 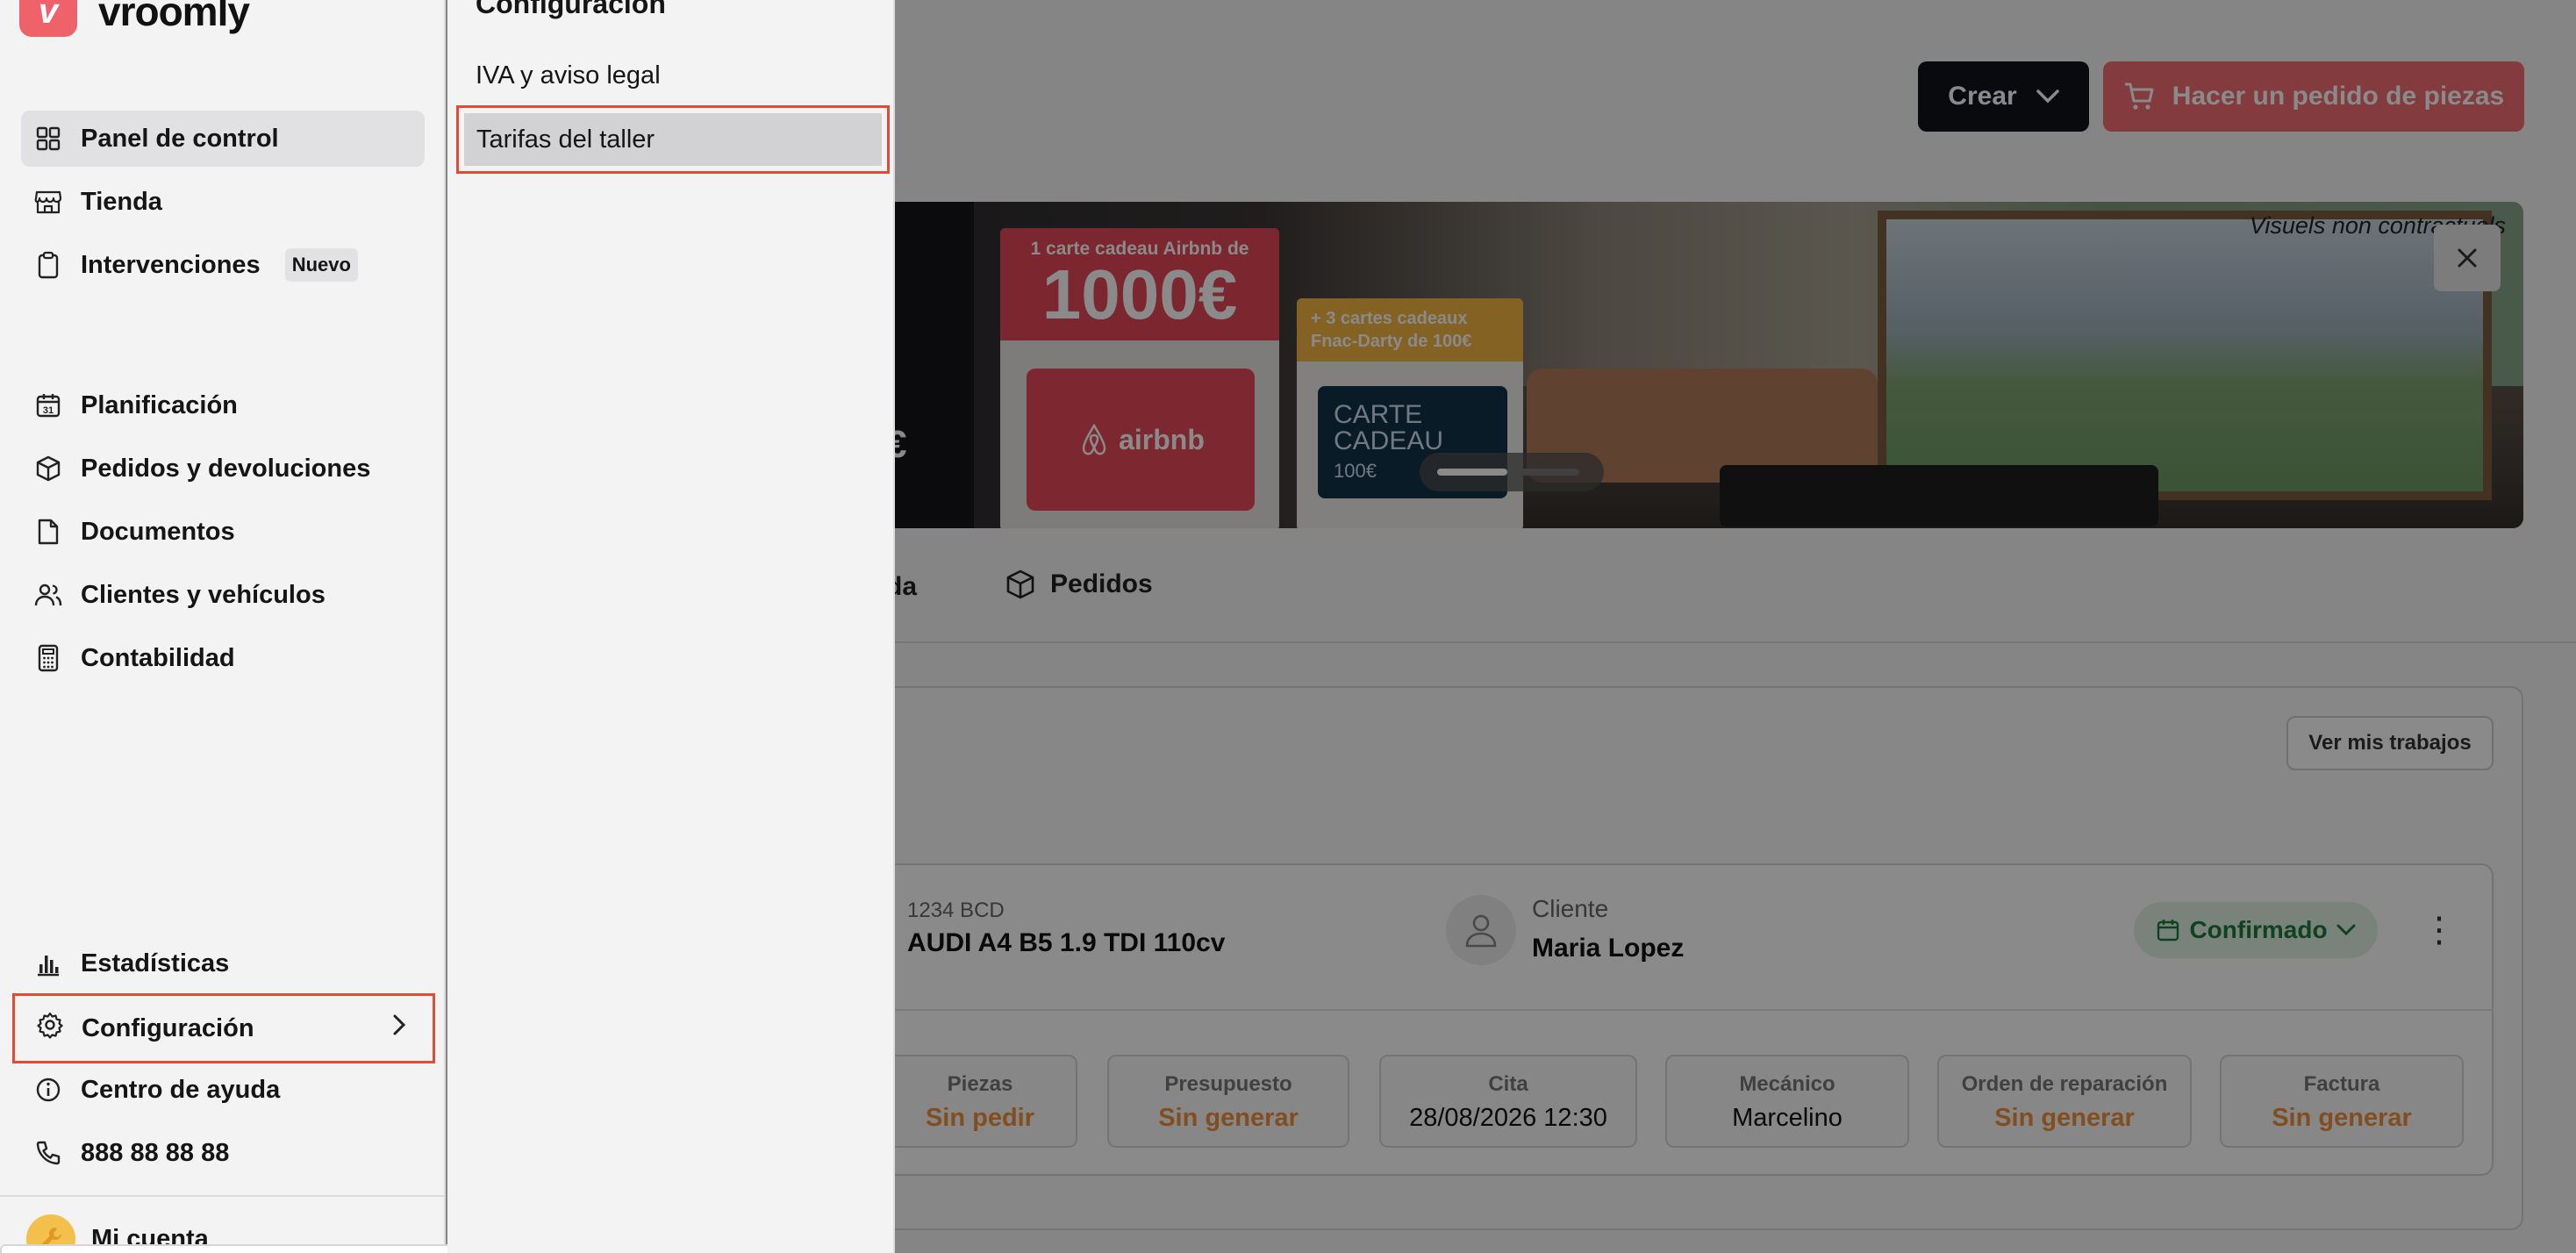 What do you see at coordinates (571, 9) in the screenshot?
I see `submenu-title: Configuración` at bounding box center [571, 9].